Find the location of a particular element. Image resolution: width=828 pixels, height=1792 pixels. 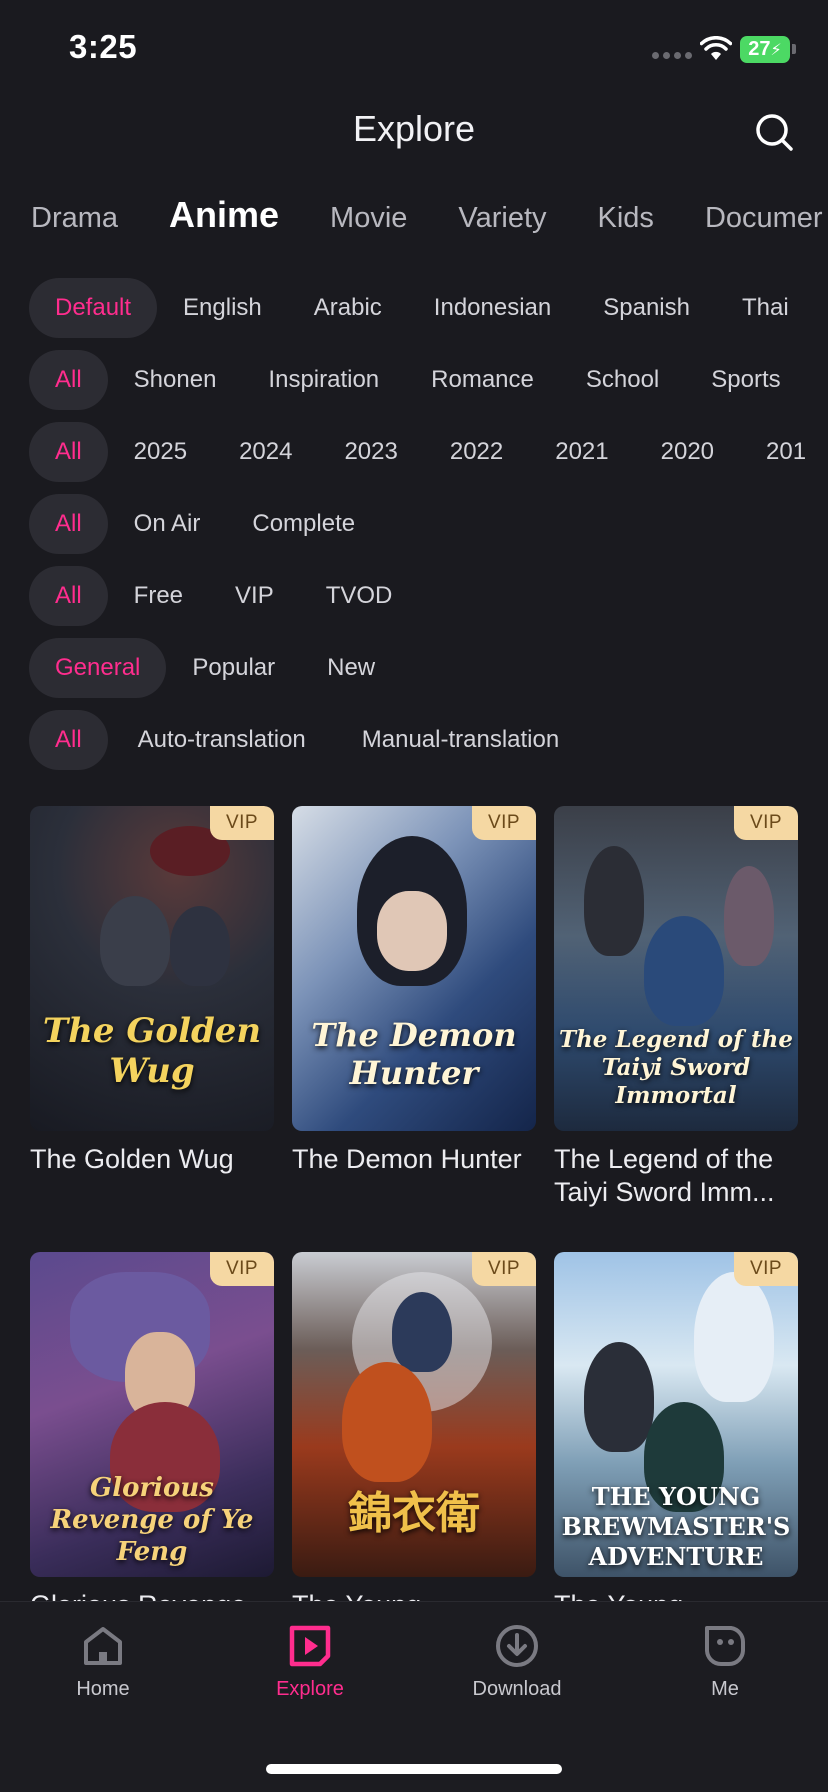

wifi-icon is located at coordinates (716, 48).